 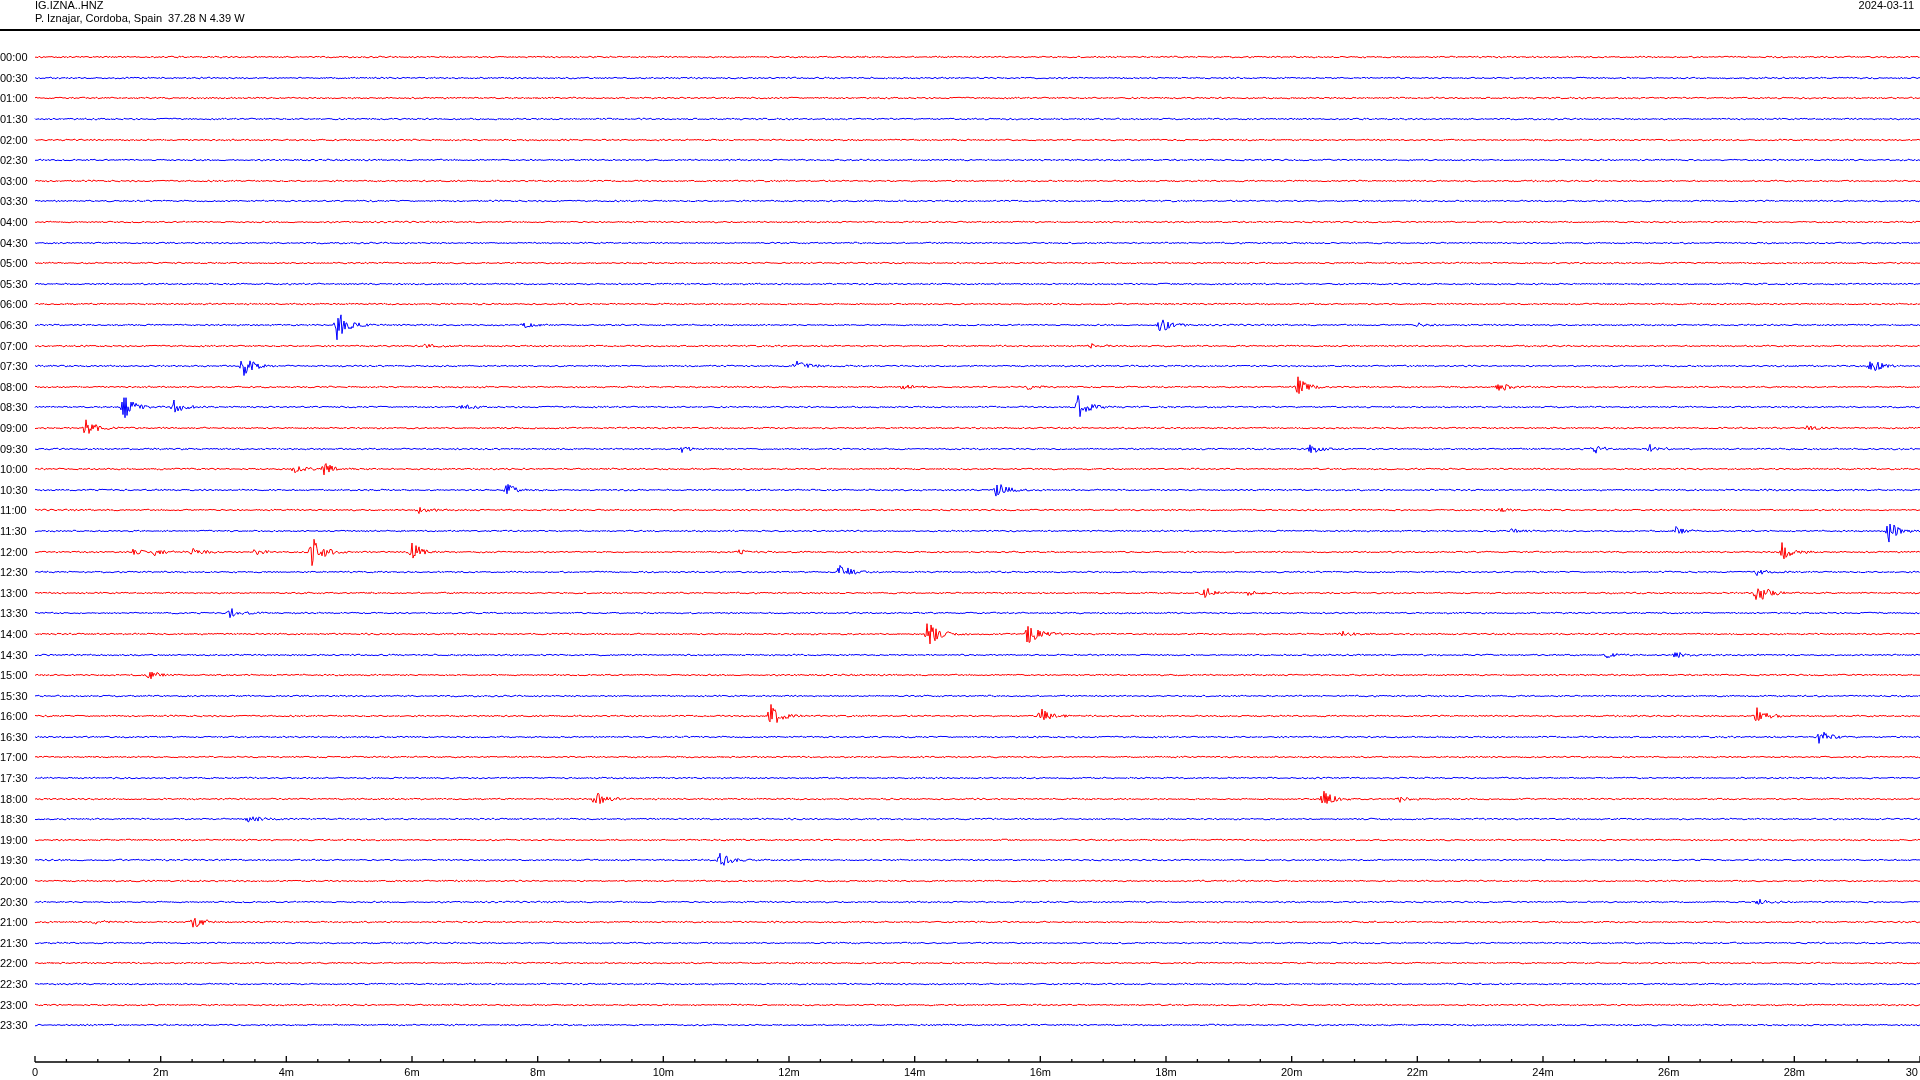 What do you see at coordinates (14, 922) in the screenshot?
I see `time-label: 21:00` at bounding box center [14, 922].